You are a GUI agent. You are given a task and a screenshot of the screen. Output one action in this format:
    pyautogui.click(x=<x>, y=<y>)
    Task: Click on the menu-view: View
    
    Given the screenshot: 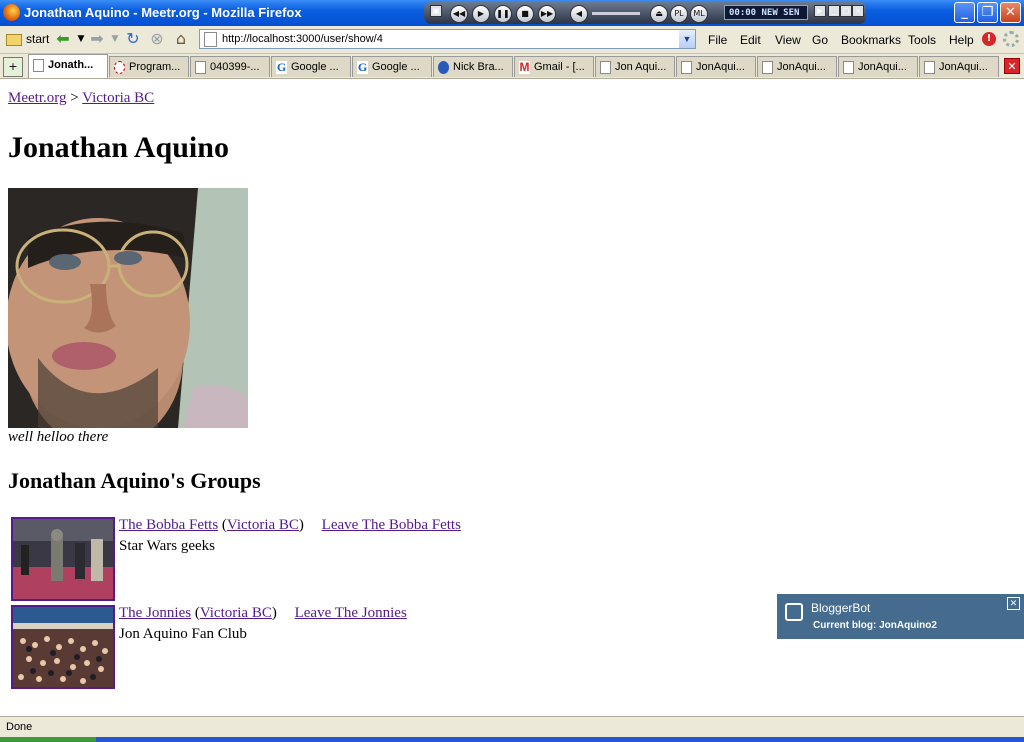 What is the action you would take?
    pyautogui.click(x=788, y=40)
    